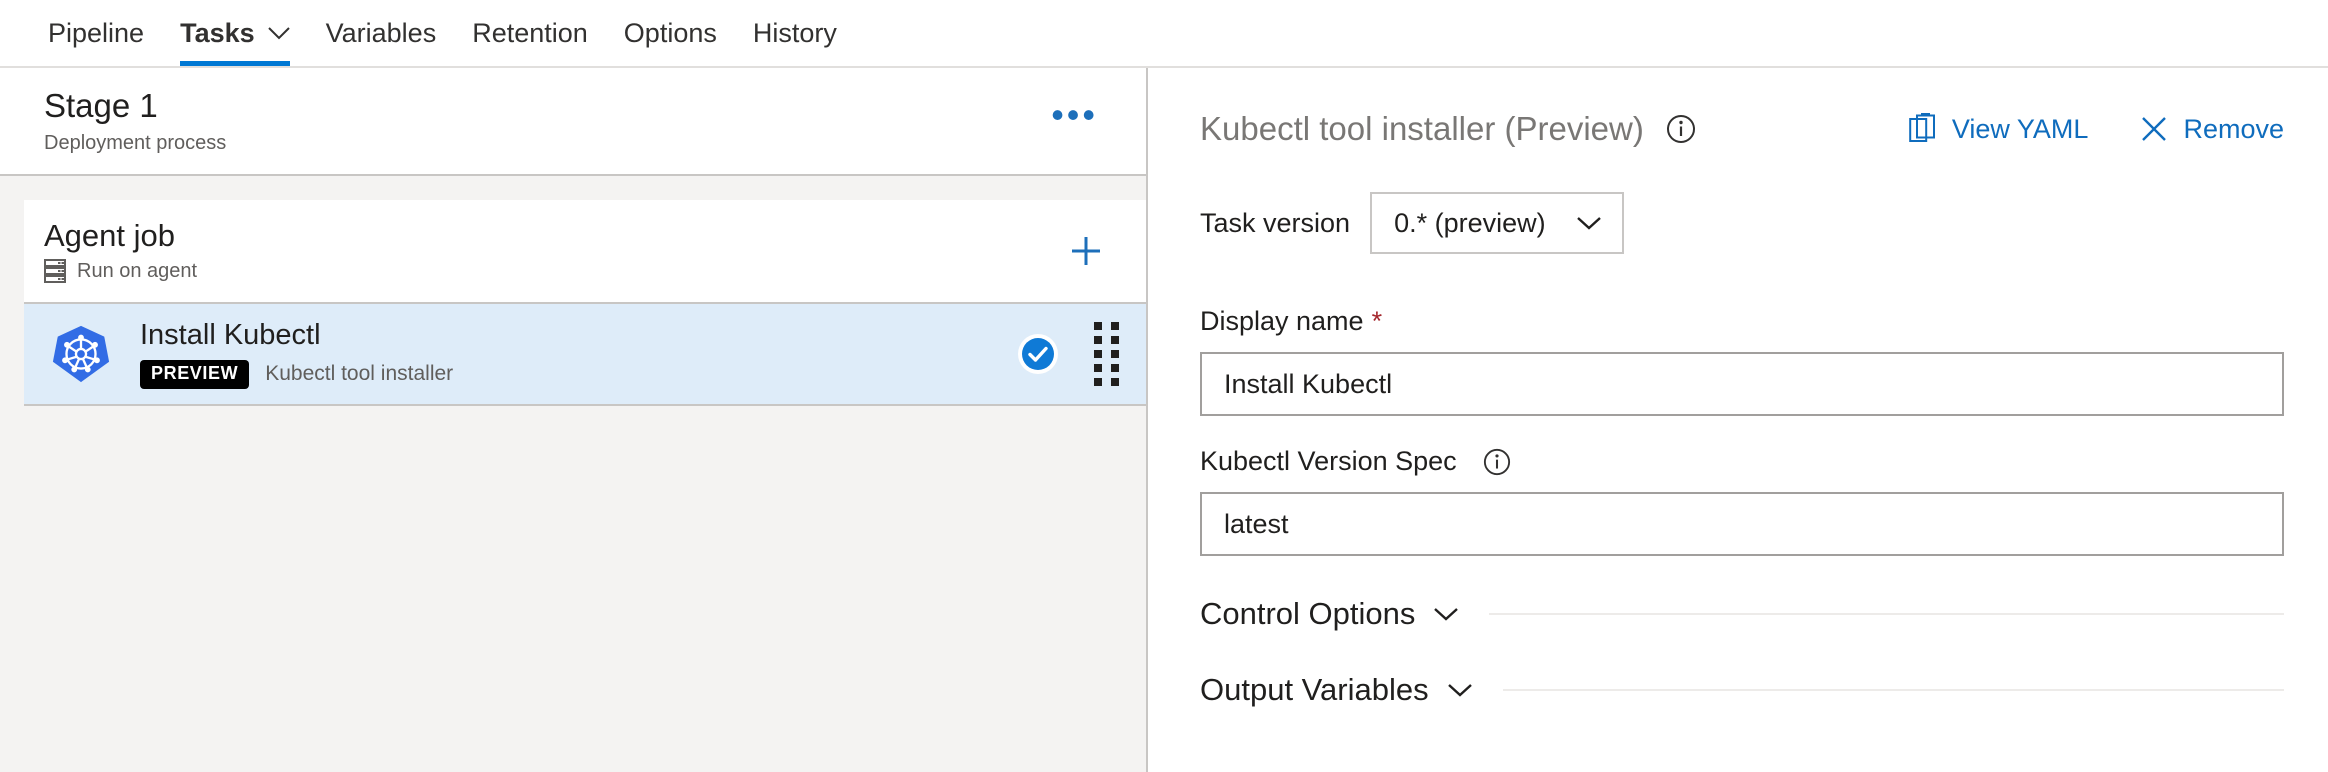  I want to click on label-text: Display name, so click(1282, 321).